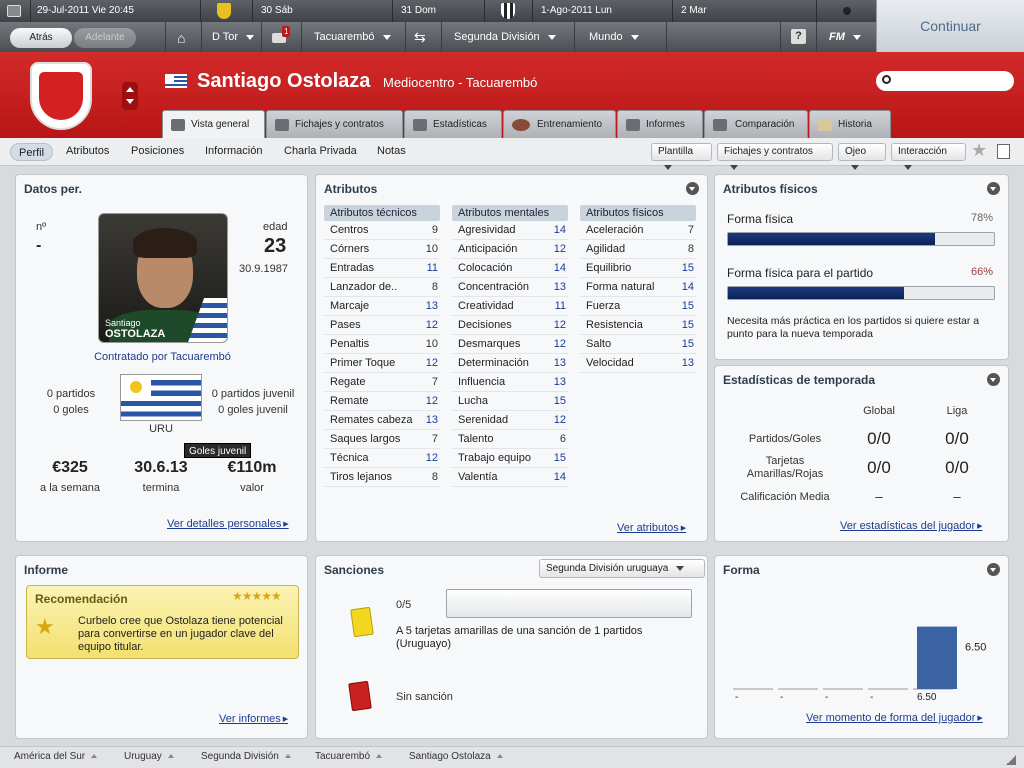 The width and height of the screenshot is (1024, 768). Describe the element at coordinates (486, 306) in the screenshot. I see `attribute-name: Creatividad` at that location.